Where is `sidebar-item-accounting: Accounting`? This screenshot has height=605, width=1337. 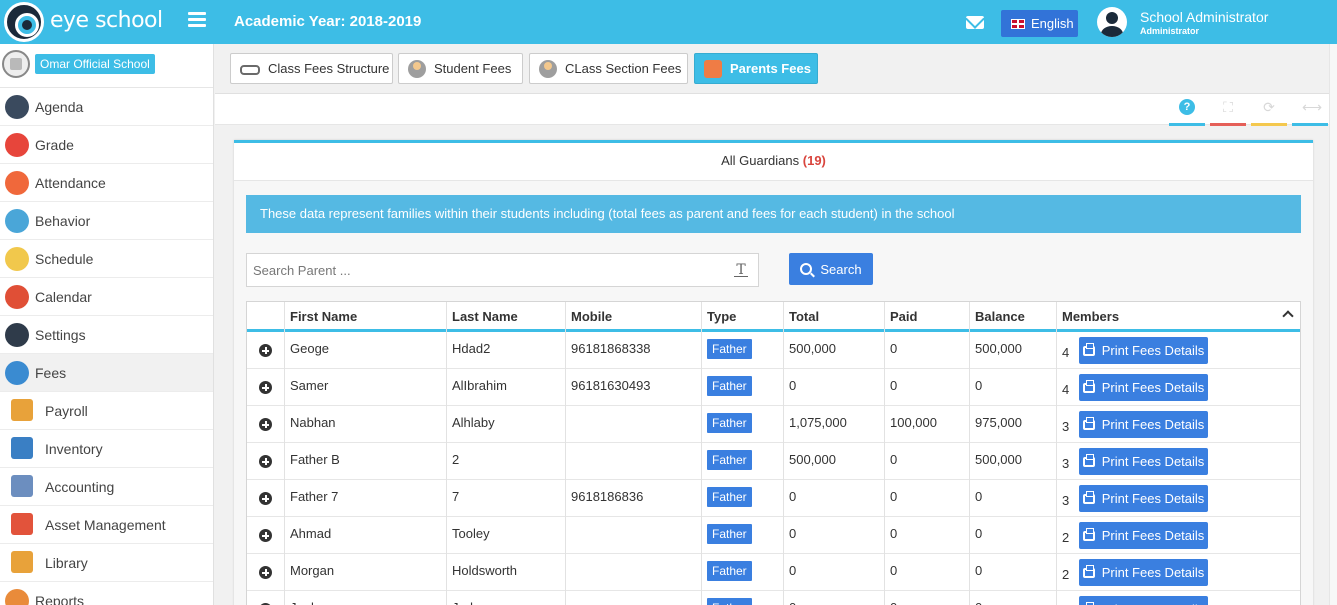 sidebar-item-accounting: Accounting is located at coordinates (106, 487).